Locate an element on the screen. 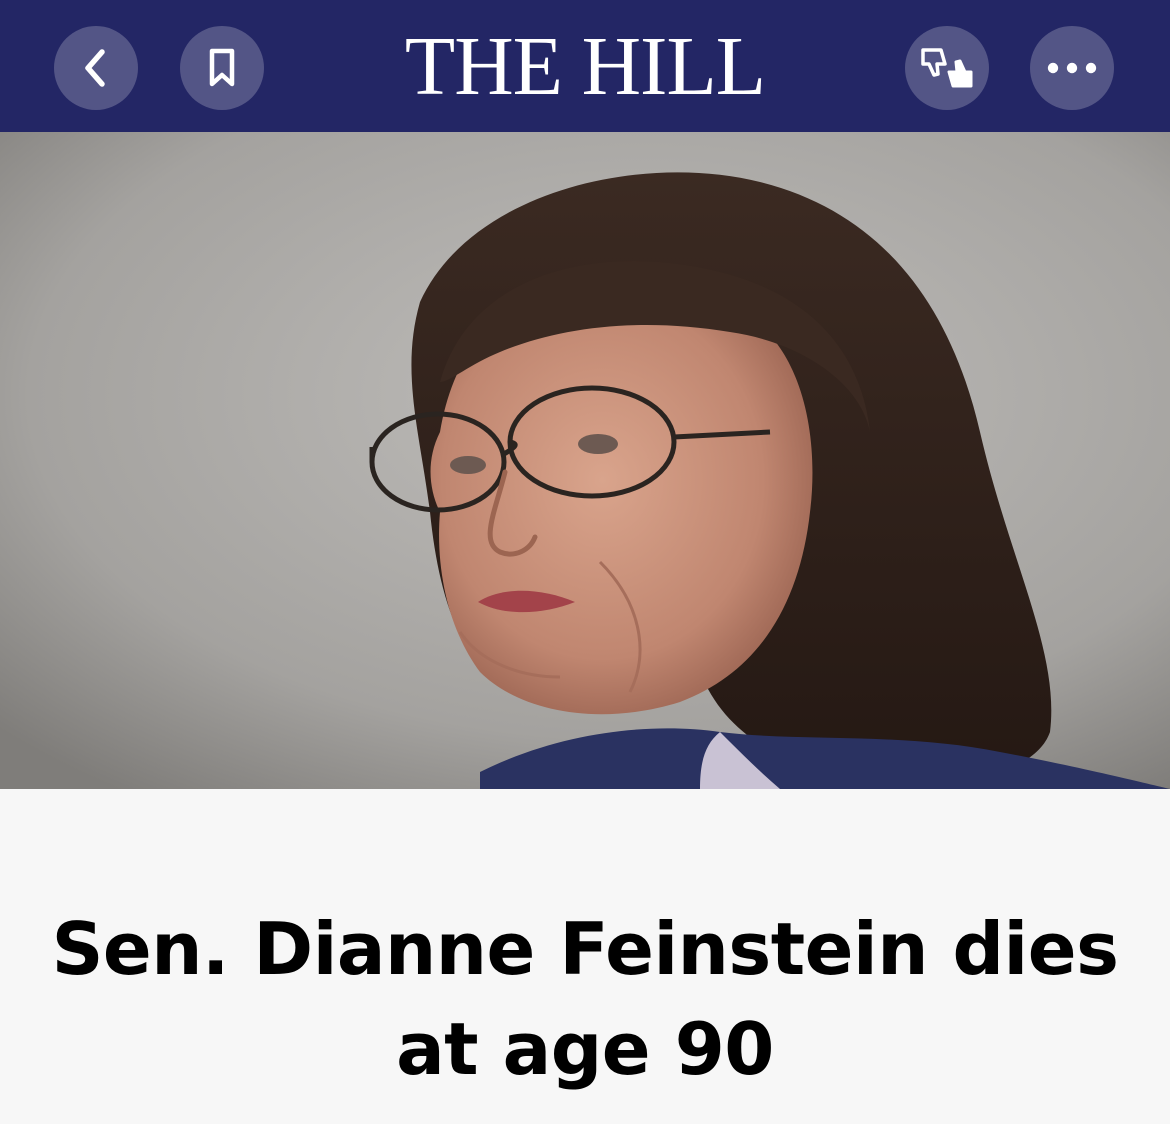 The image size is (1170, 1124). reactions-button is located at coordinates (947, 68).